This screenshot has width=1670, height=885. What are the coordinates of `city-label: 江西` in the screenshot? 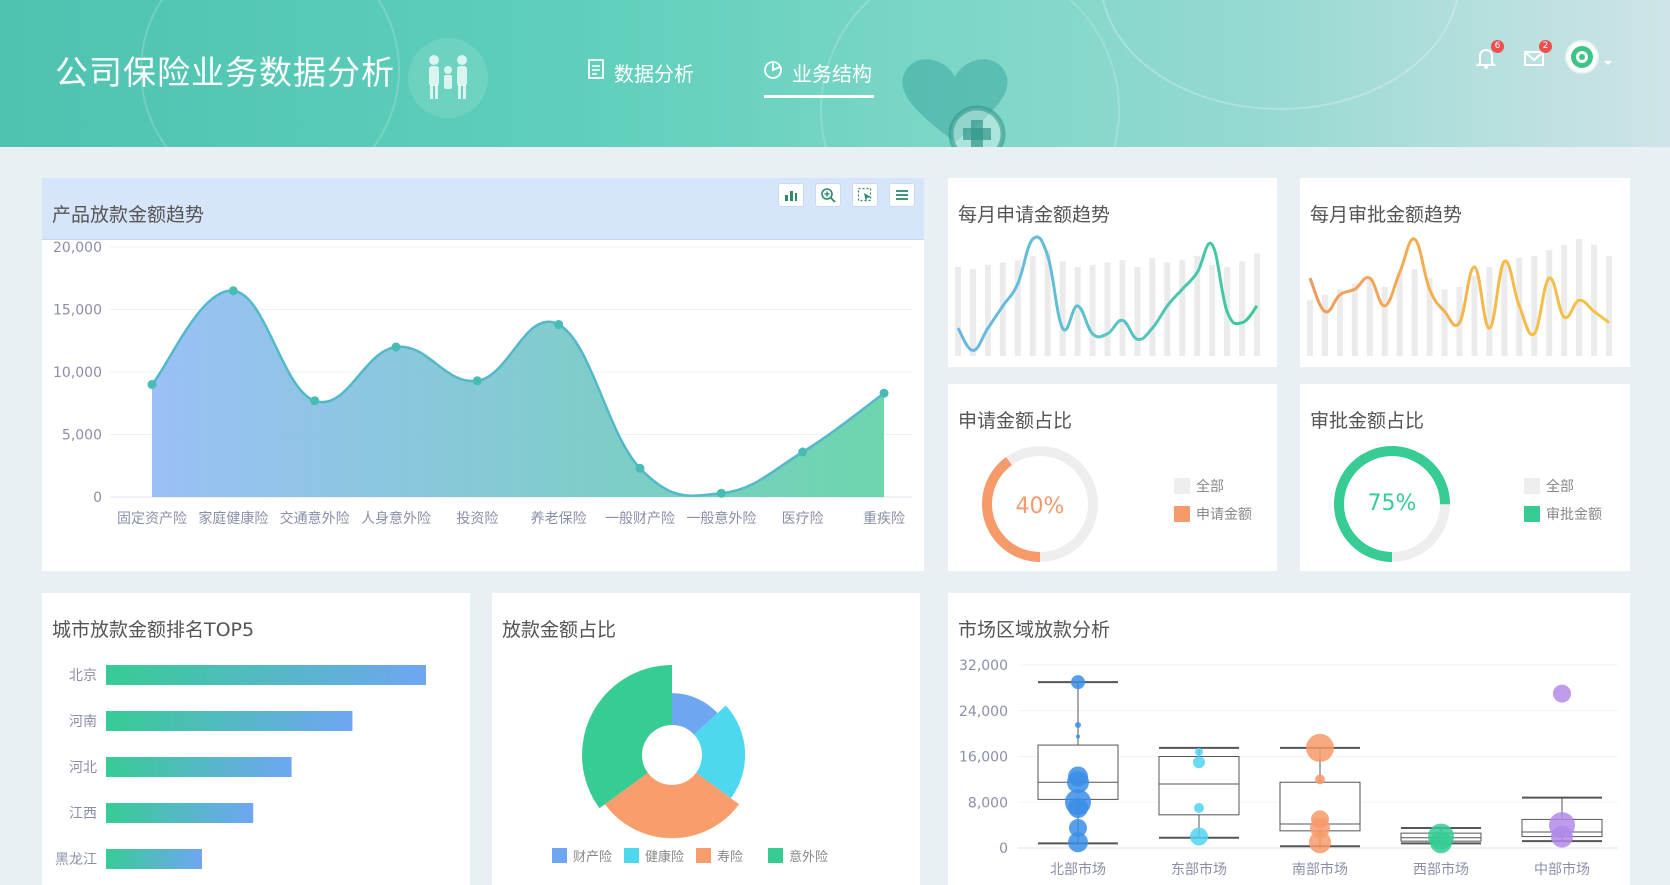 It's located at (83, 814).